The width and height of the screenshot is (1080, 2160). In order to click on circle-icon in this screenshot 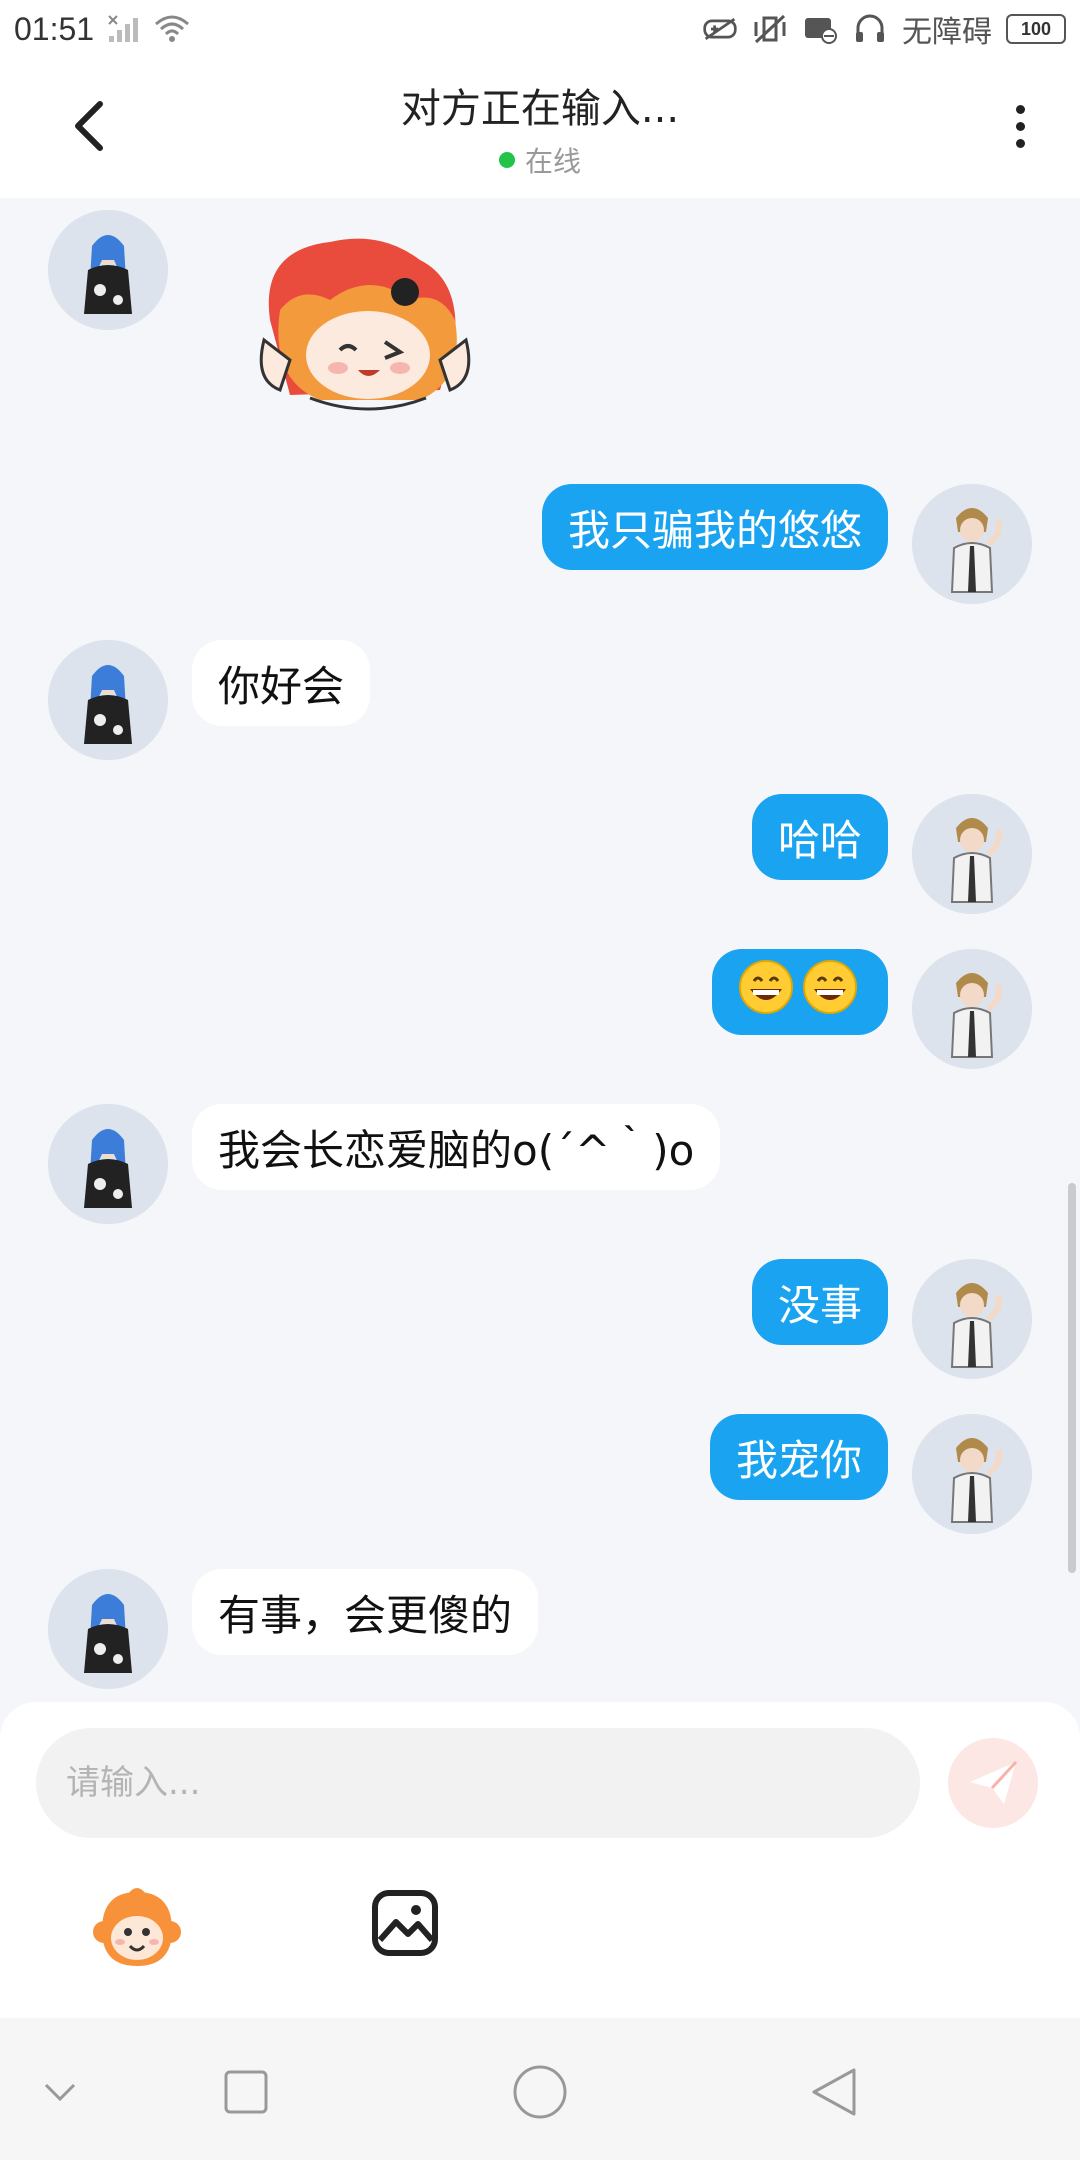, I will do `click(540, 2092)`.